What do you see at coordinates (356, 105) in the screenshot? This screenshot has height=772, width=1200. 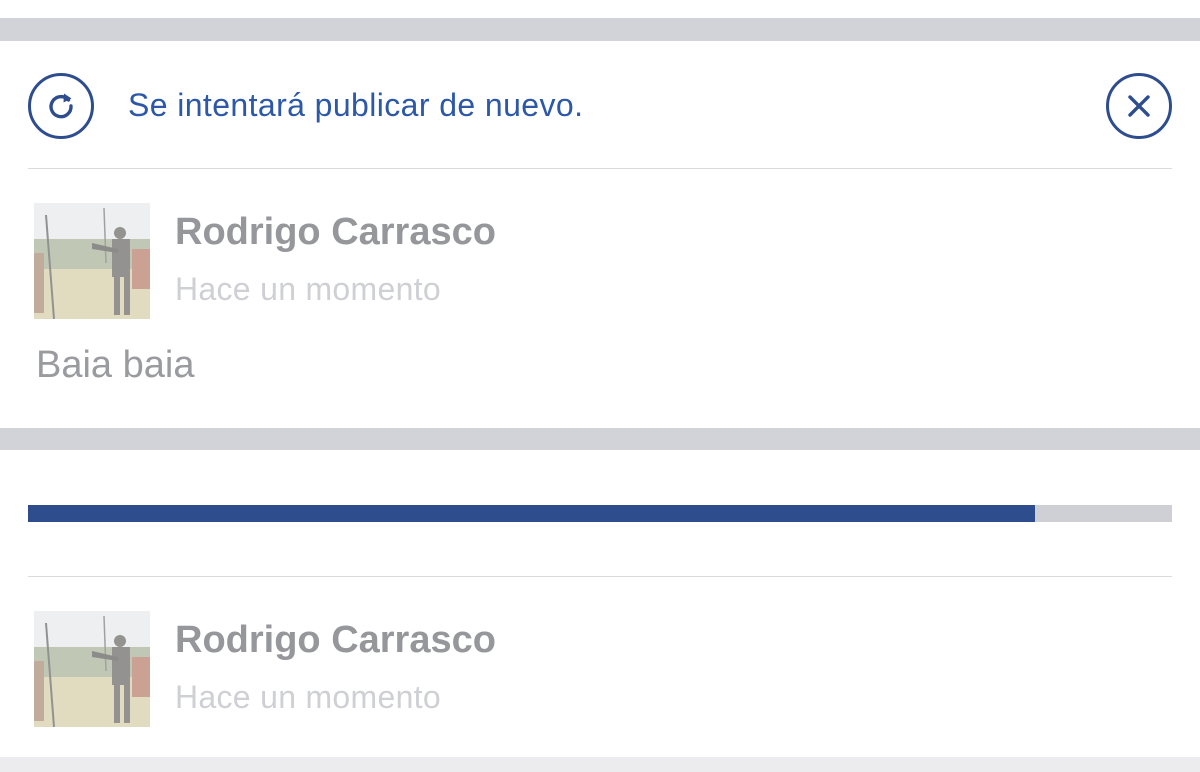 I see `retry-message: Se intentará publicar de nuevo.` at bounding box center [356, 105].